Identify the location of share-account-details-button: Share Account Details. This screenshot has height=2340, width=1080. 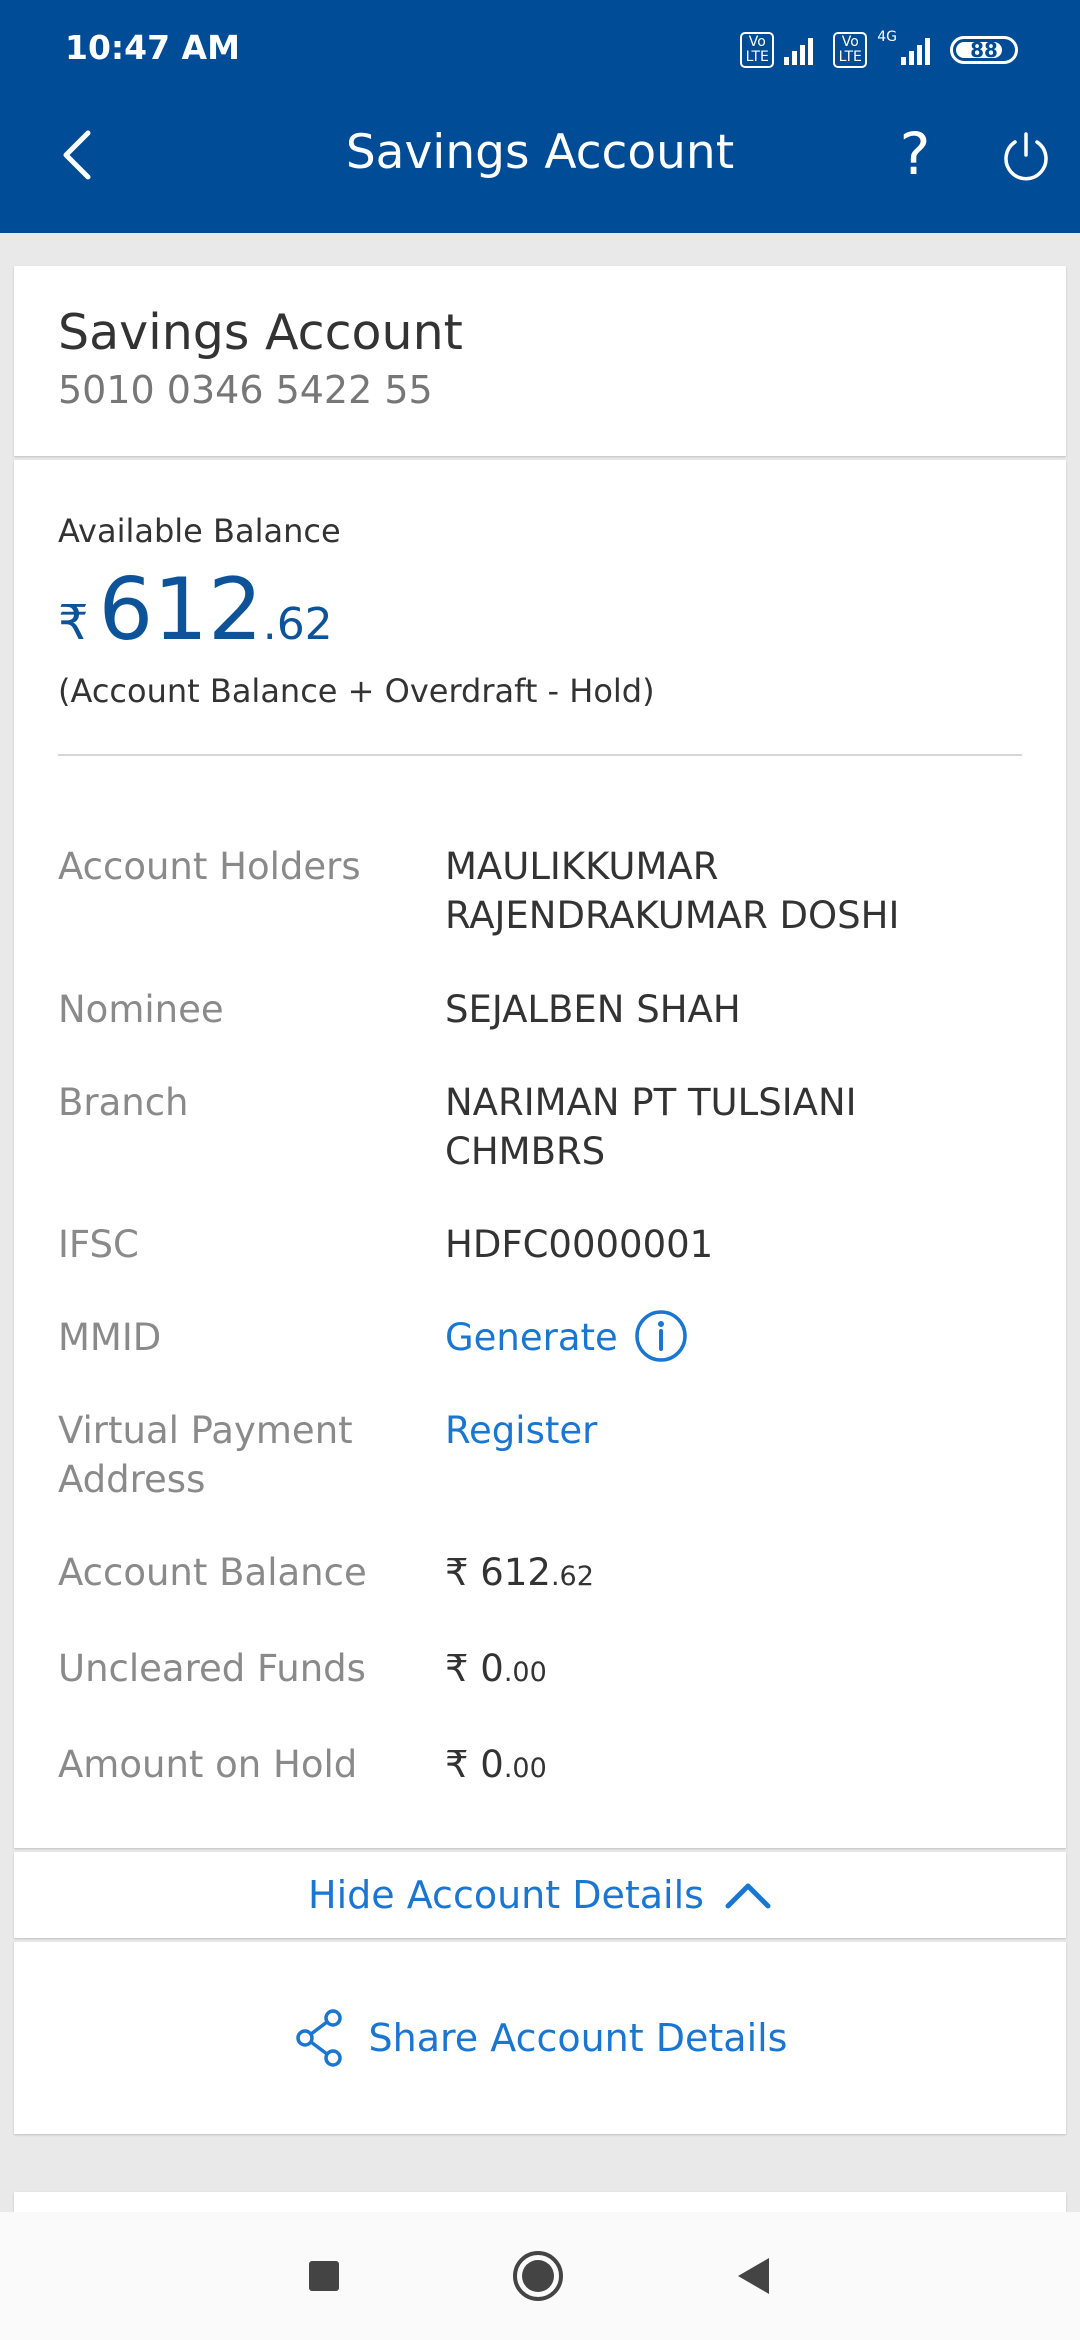
(540, 2038).